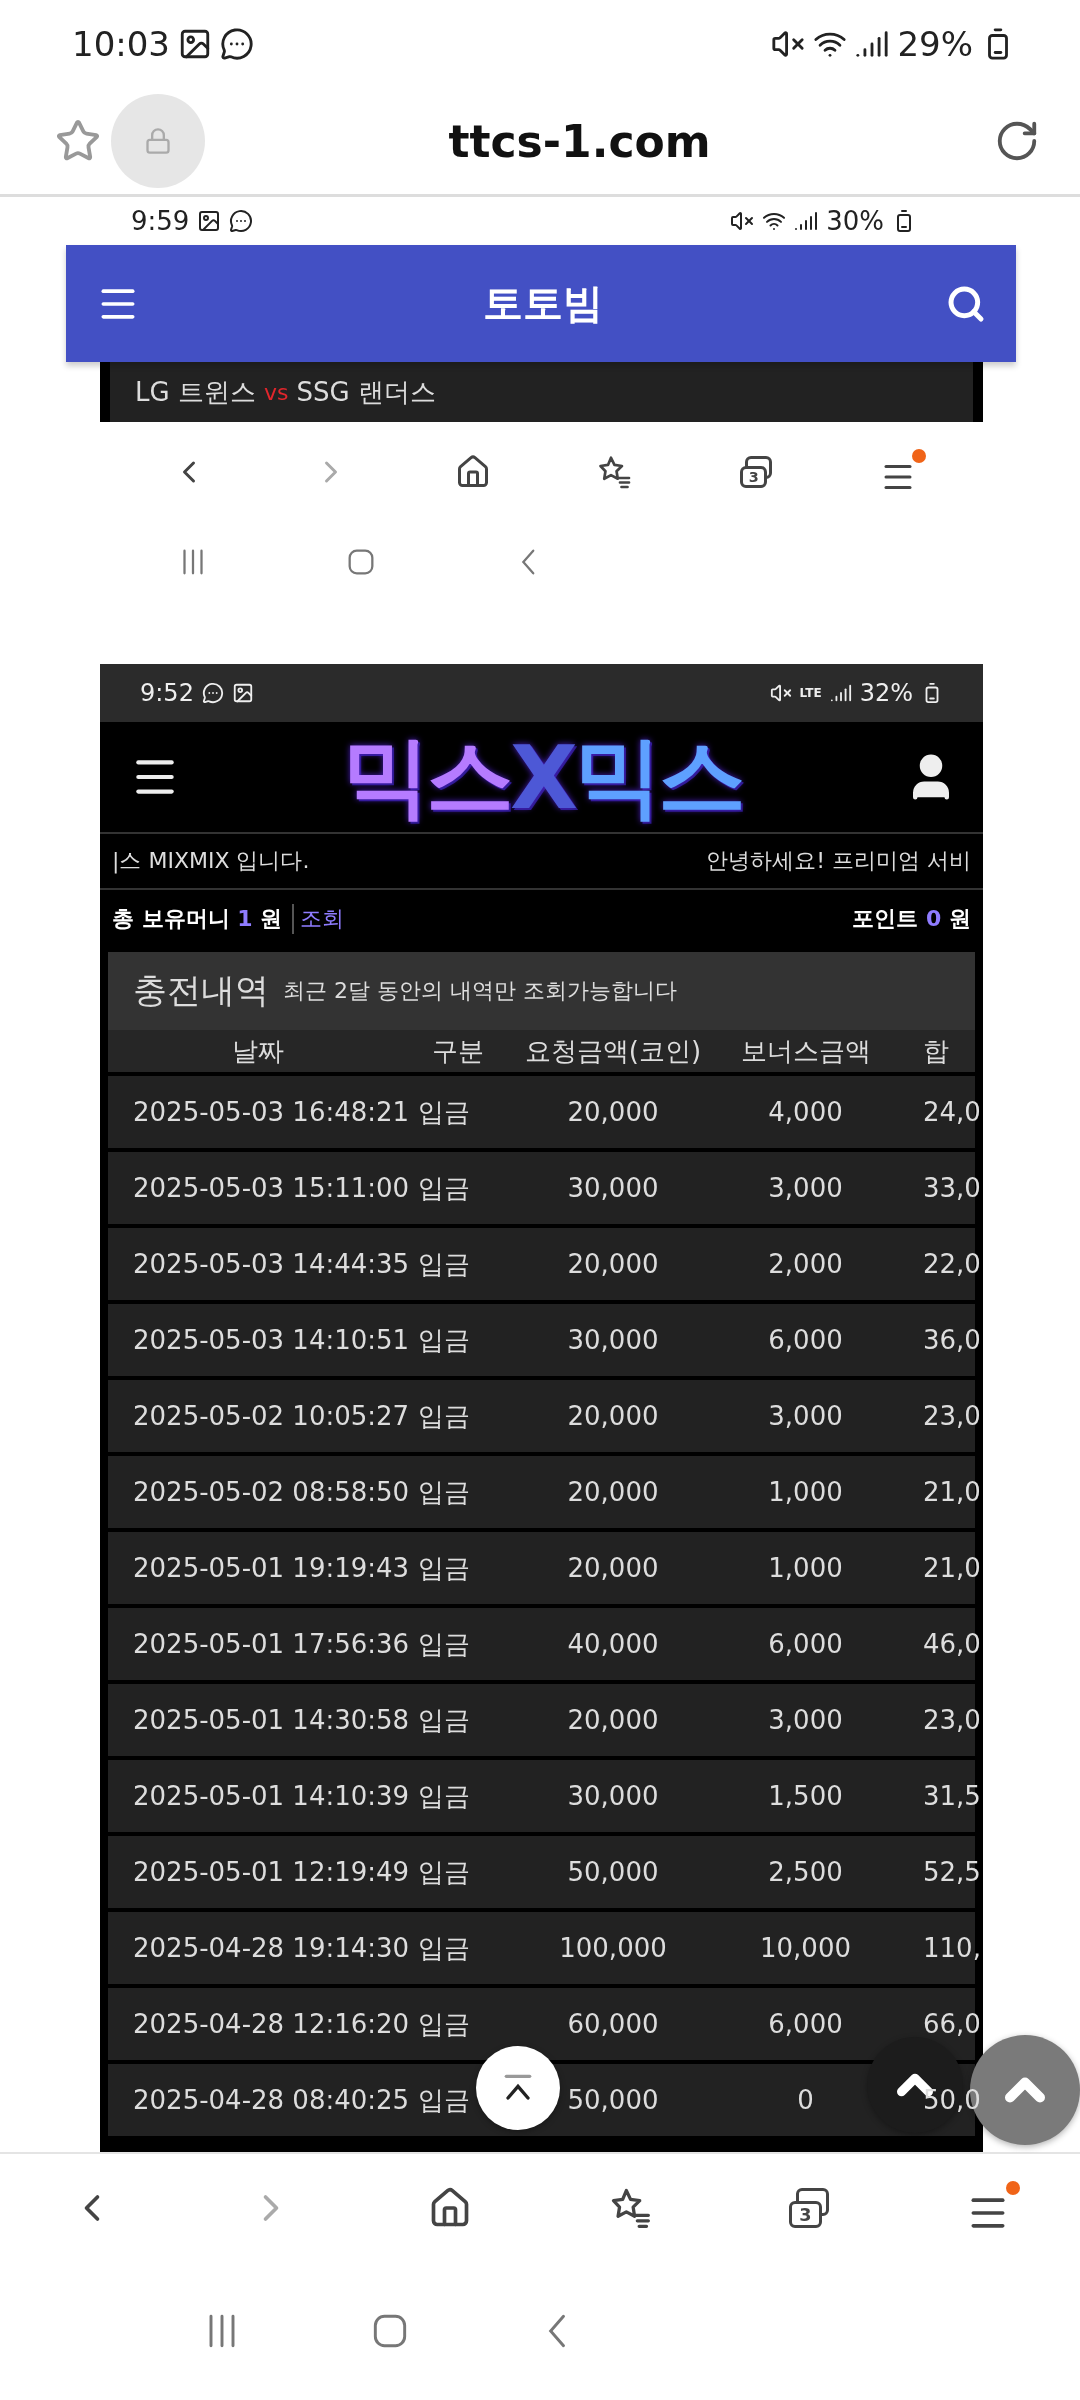  What do you see at coordinates (838, 861) in the screenshot?
I see `marquee-text: 안녕하세요! 프리미엄 서비` at bounding box center [838, 861].